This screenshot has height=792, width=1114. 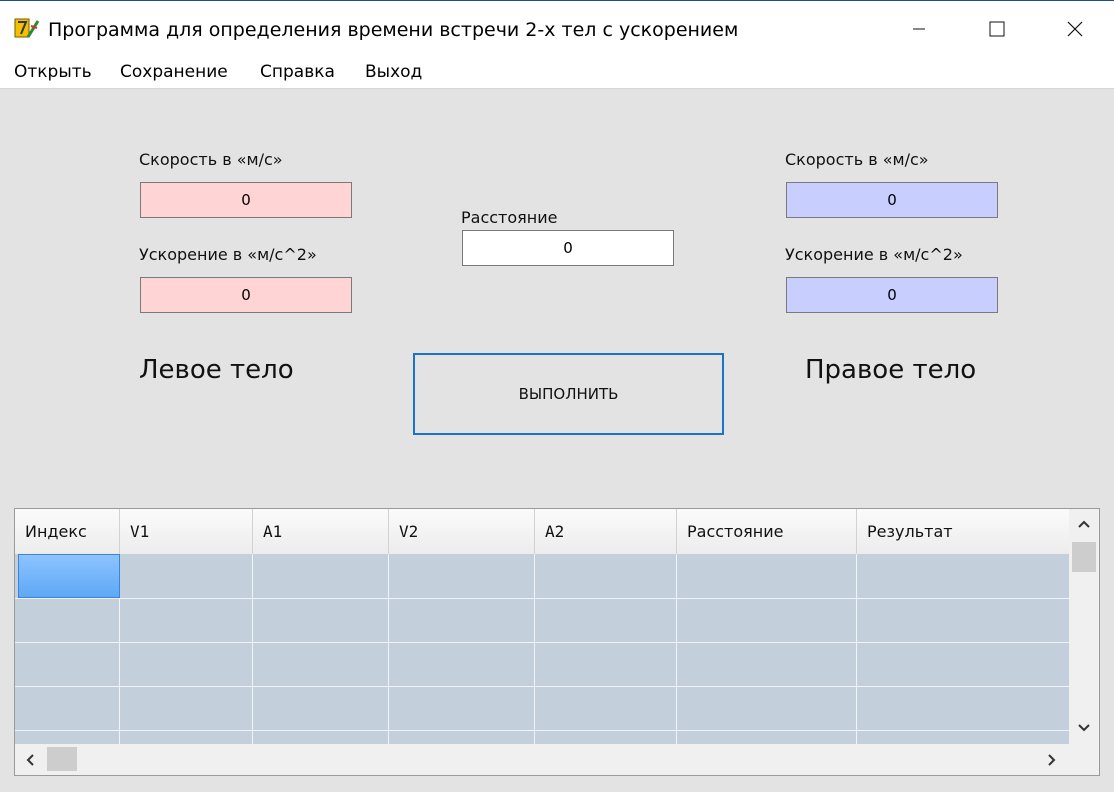 What do you see at coordinates (1084, 626) in the screenshot?
I see `vertical-scrollbar` at bounding box center [1084, 626].